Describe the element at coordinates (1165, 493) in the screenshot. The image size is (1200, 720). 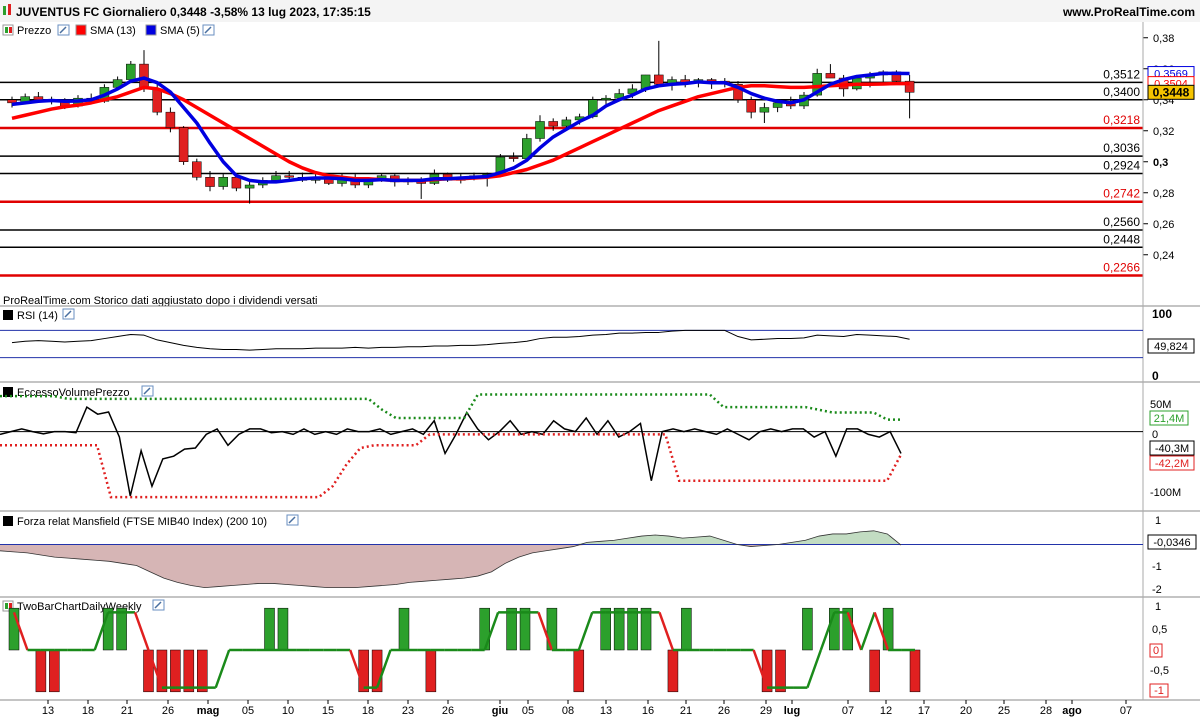
I see `vol-tick-minus100m: -100M` at that location.